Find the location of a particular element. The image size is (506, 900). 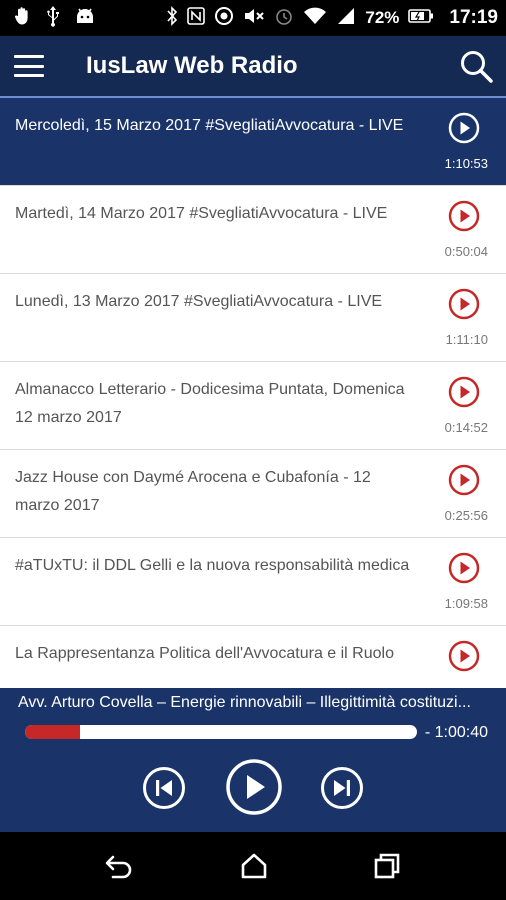

bluetooth-icon is located at coordinates (172, 18).